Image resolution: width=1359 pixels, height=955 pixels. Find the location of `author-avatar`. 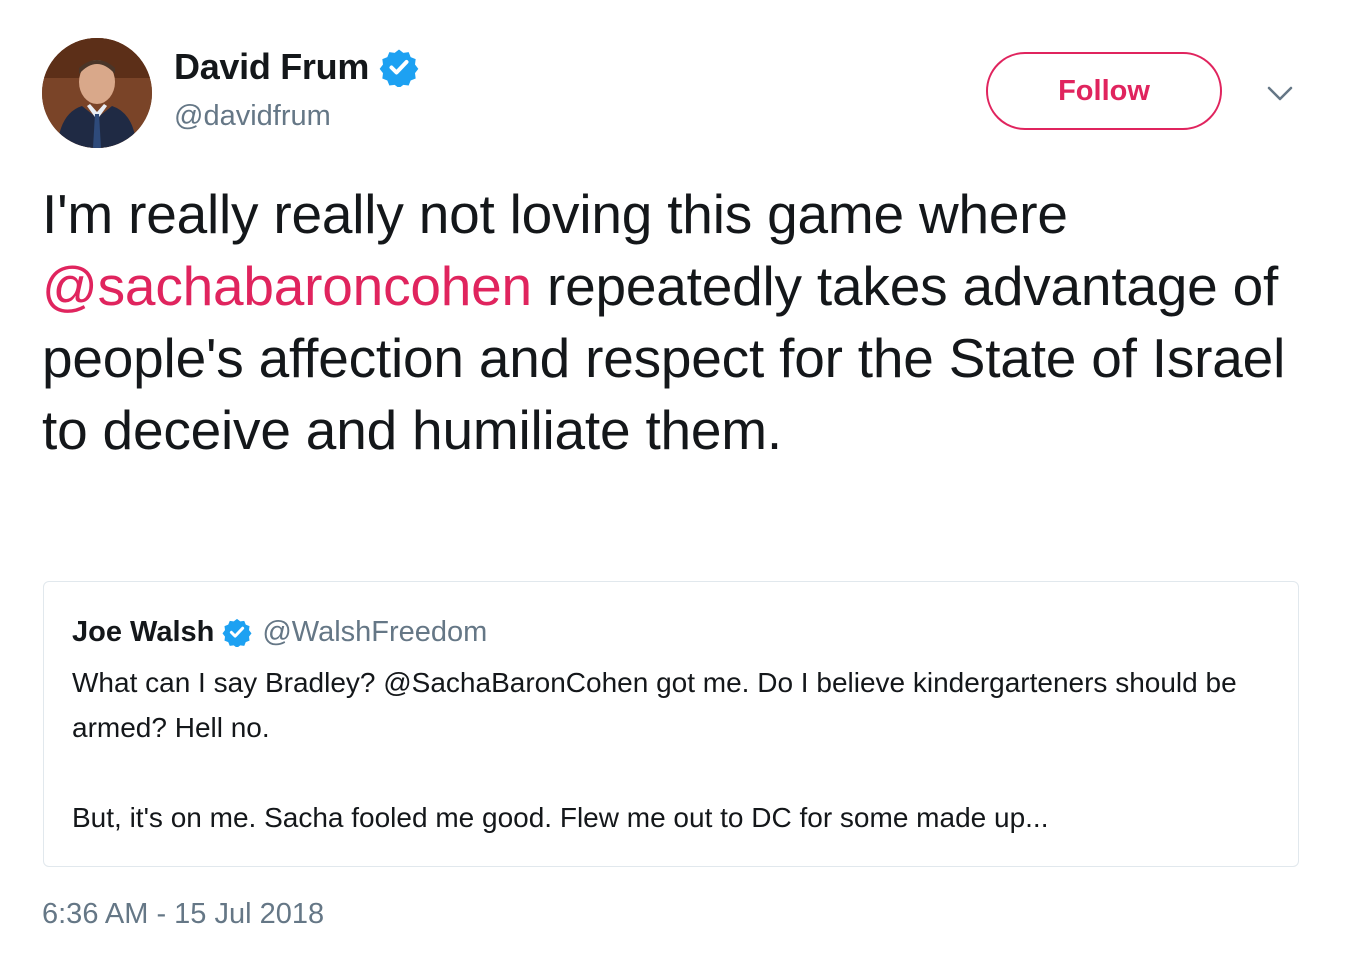

author-avatar is located at coordinates (97, 93).